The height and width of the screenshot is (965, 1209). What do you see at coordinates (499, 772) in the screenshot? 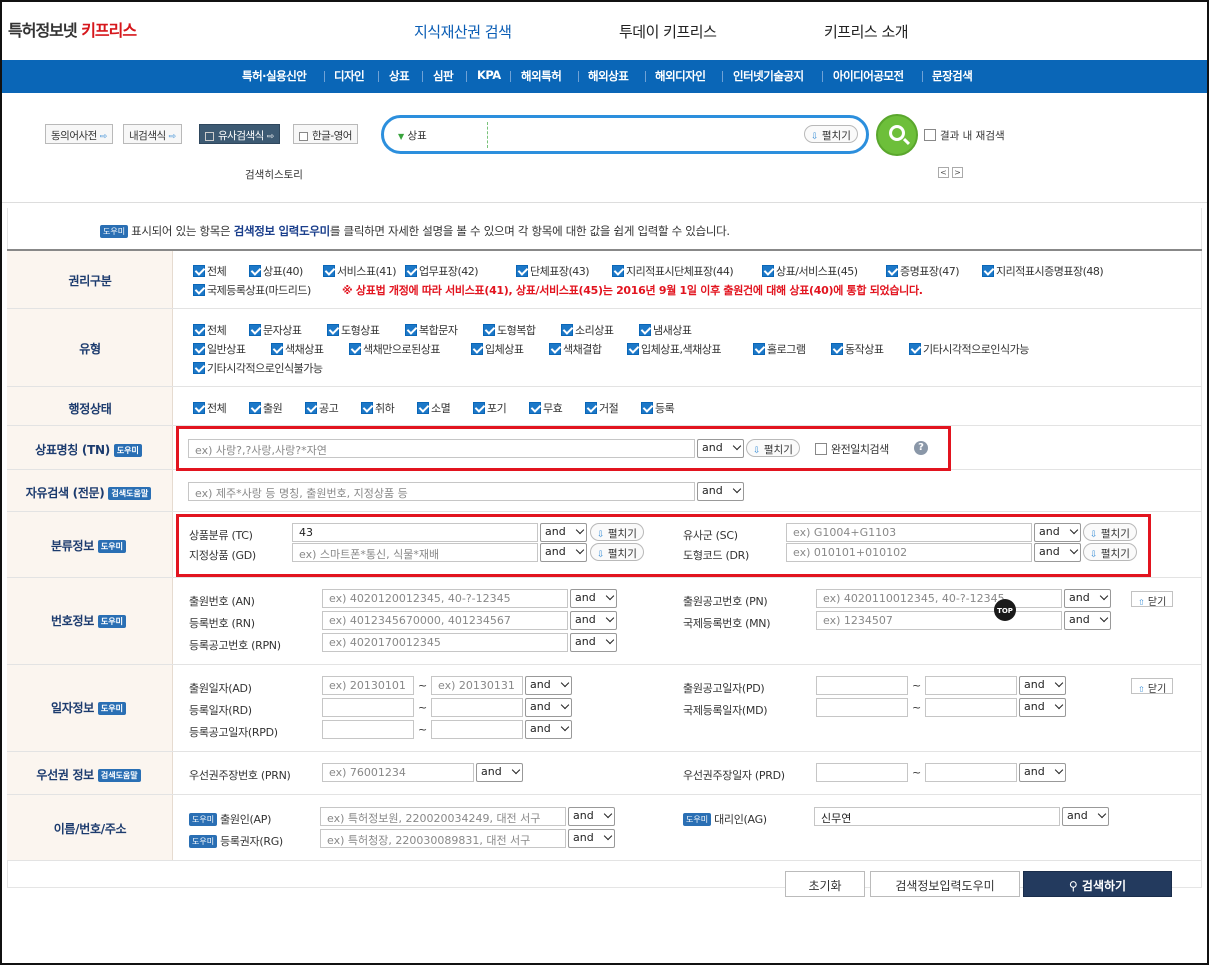
I see `prn-operator-select: and` at bounding box center [499, 772].